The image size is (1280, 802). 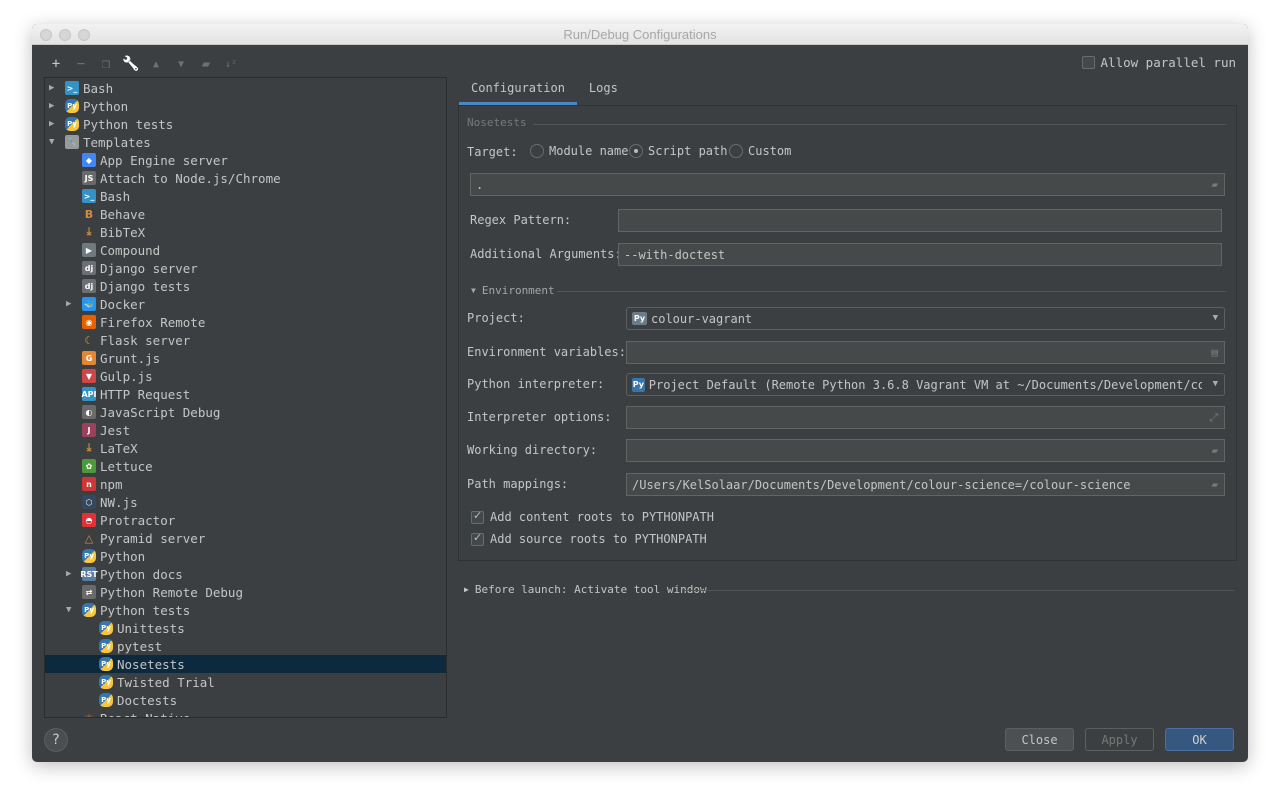 What do you see at coordinates (145, 610) in the screenshot?
I see `tree-item-label: Python tests` at bounding box center [145, 610].